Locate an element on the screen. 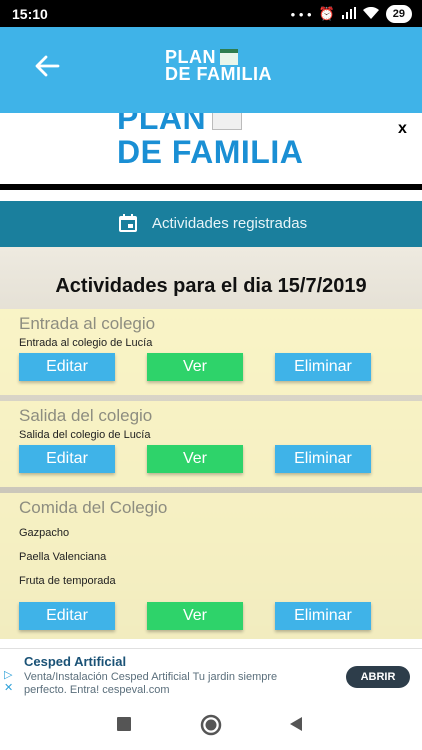 The height and width of the screenshot is (750, 422). banner-logo-line-1: PLAN is located at coordinates (162, 124).